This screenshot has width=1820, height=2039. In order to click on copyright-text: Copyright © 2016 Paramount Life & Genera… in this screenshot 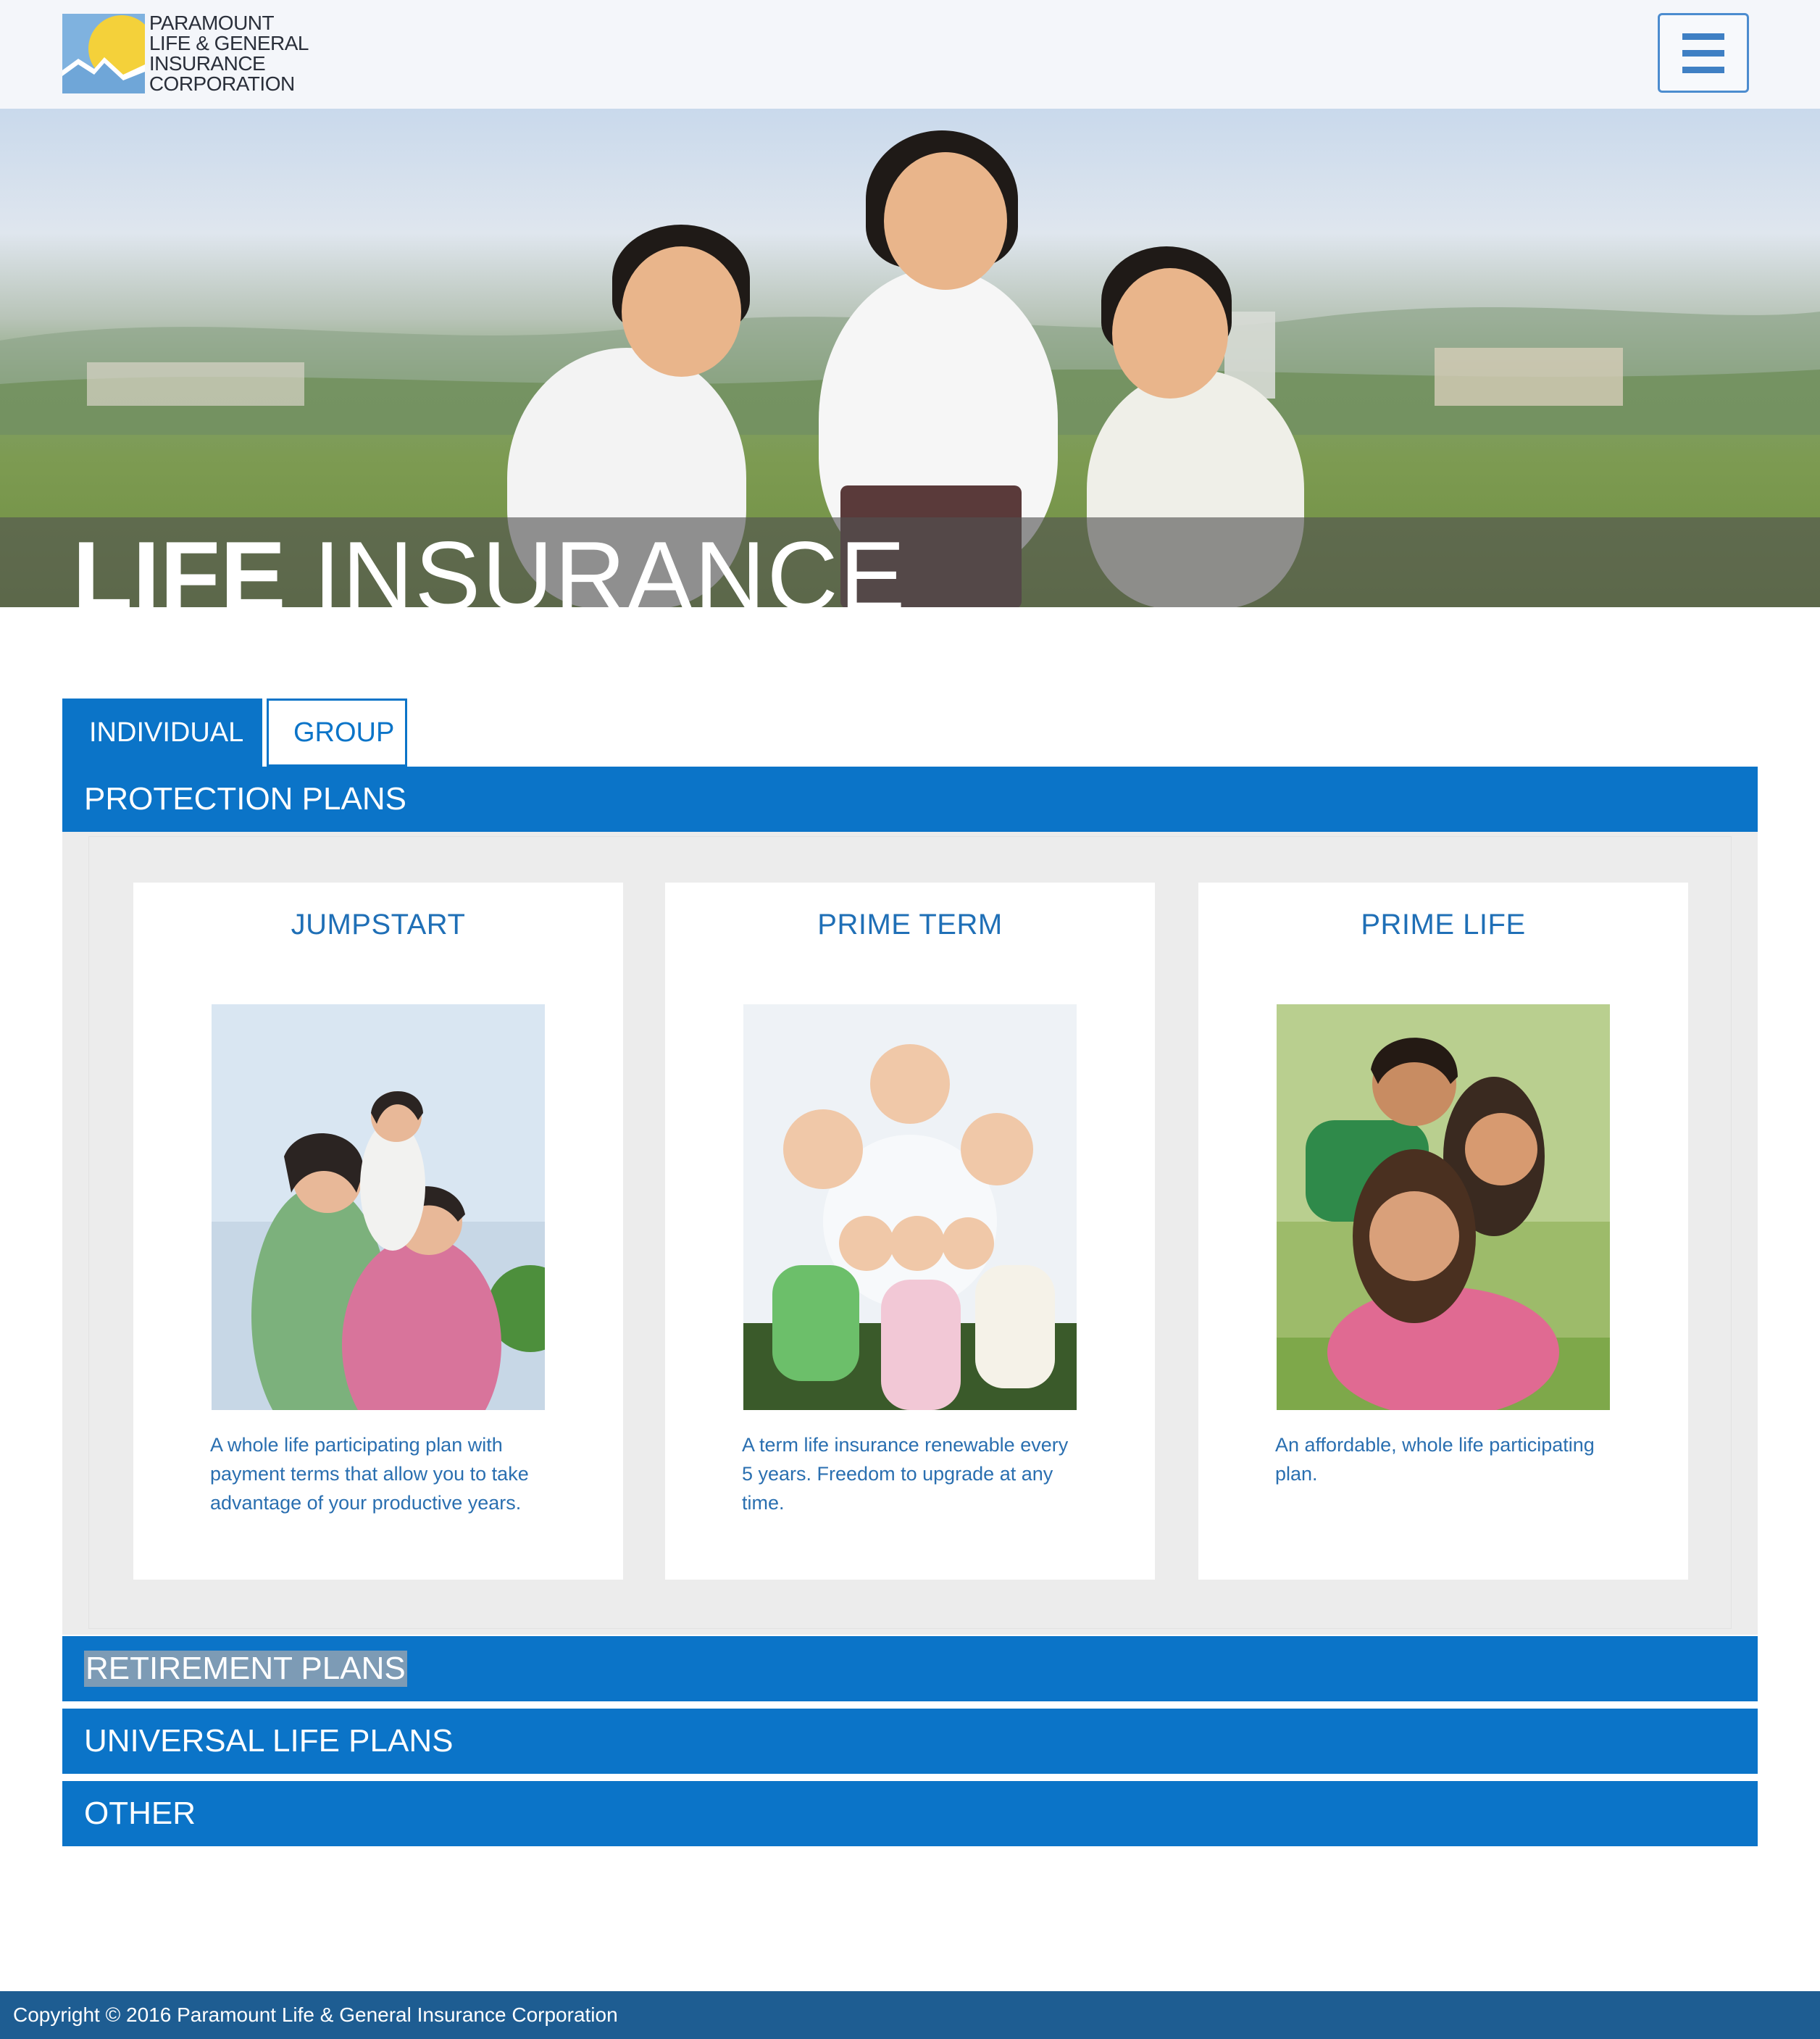, I will do `click(315, 2014)`.